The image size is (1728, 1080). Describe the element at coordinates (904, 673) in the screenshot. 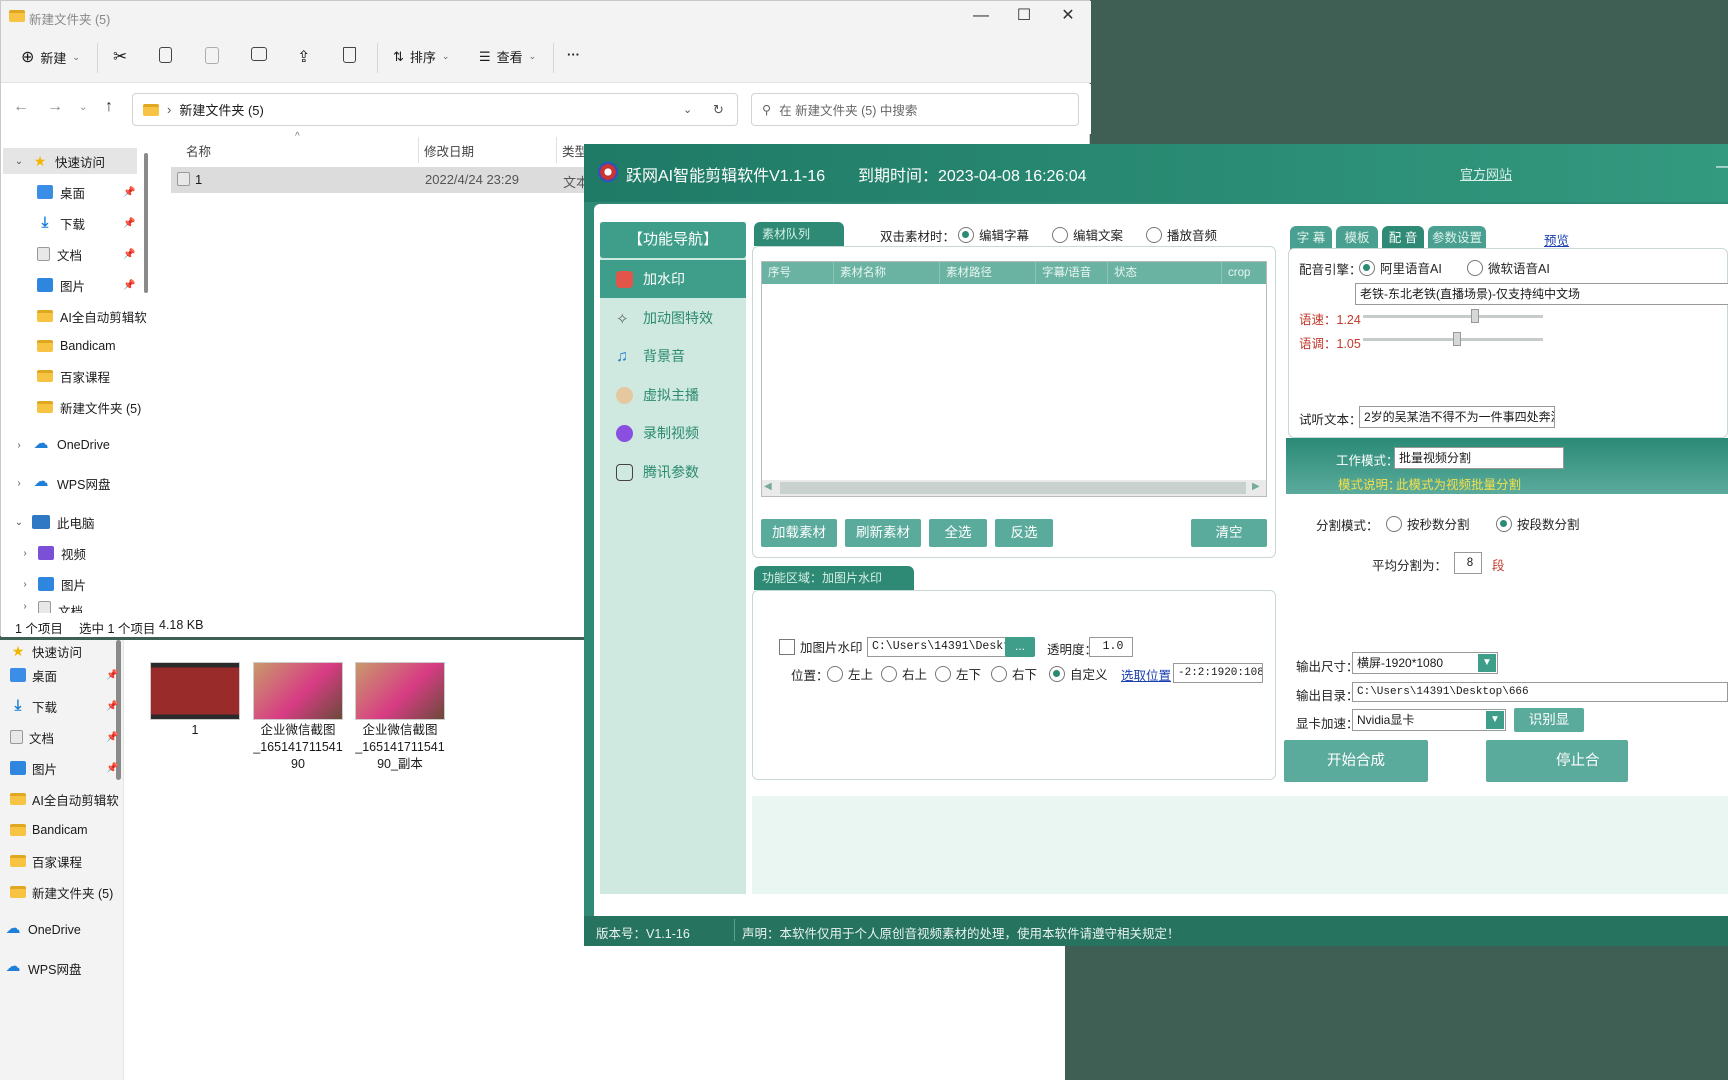

I see `position-top-right: 右上` at that location.